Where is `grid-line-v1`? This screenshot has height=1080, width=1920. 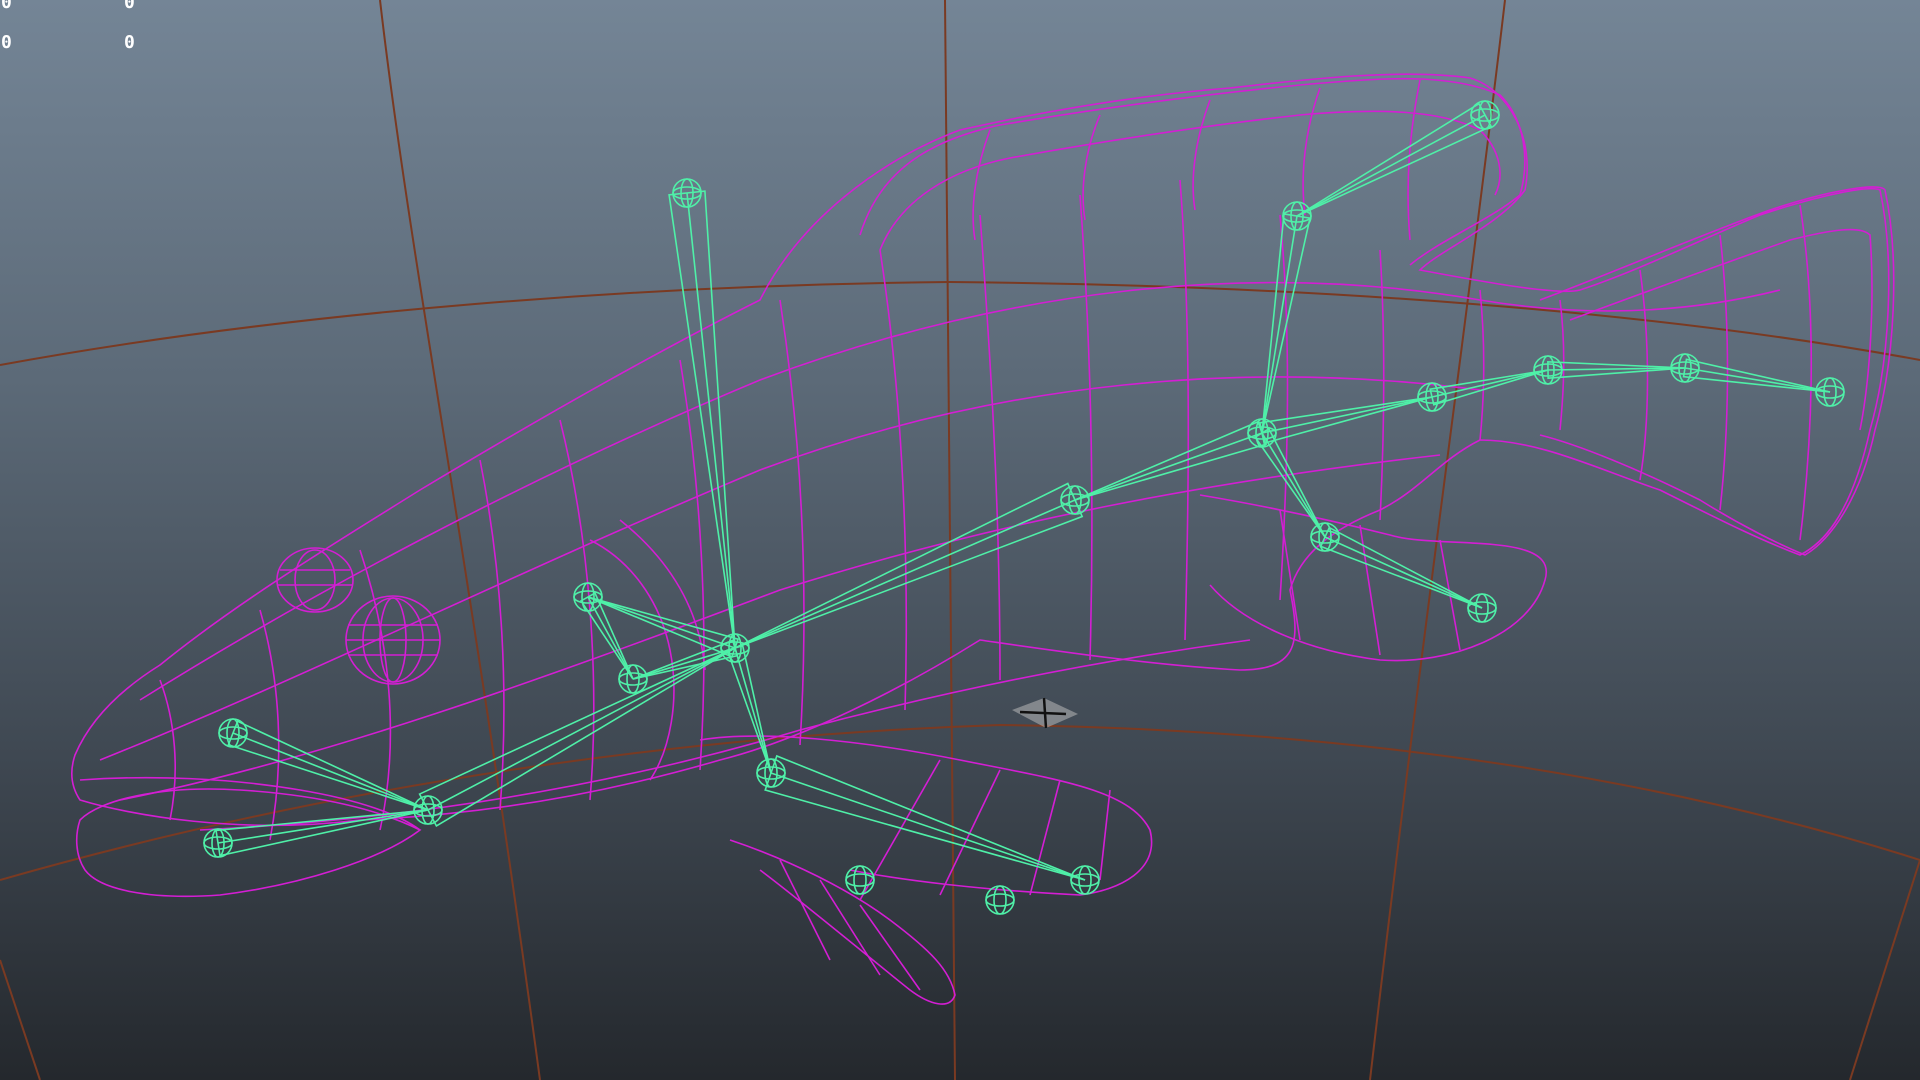 grid-line-v1 is located at coordinates (460, 540).